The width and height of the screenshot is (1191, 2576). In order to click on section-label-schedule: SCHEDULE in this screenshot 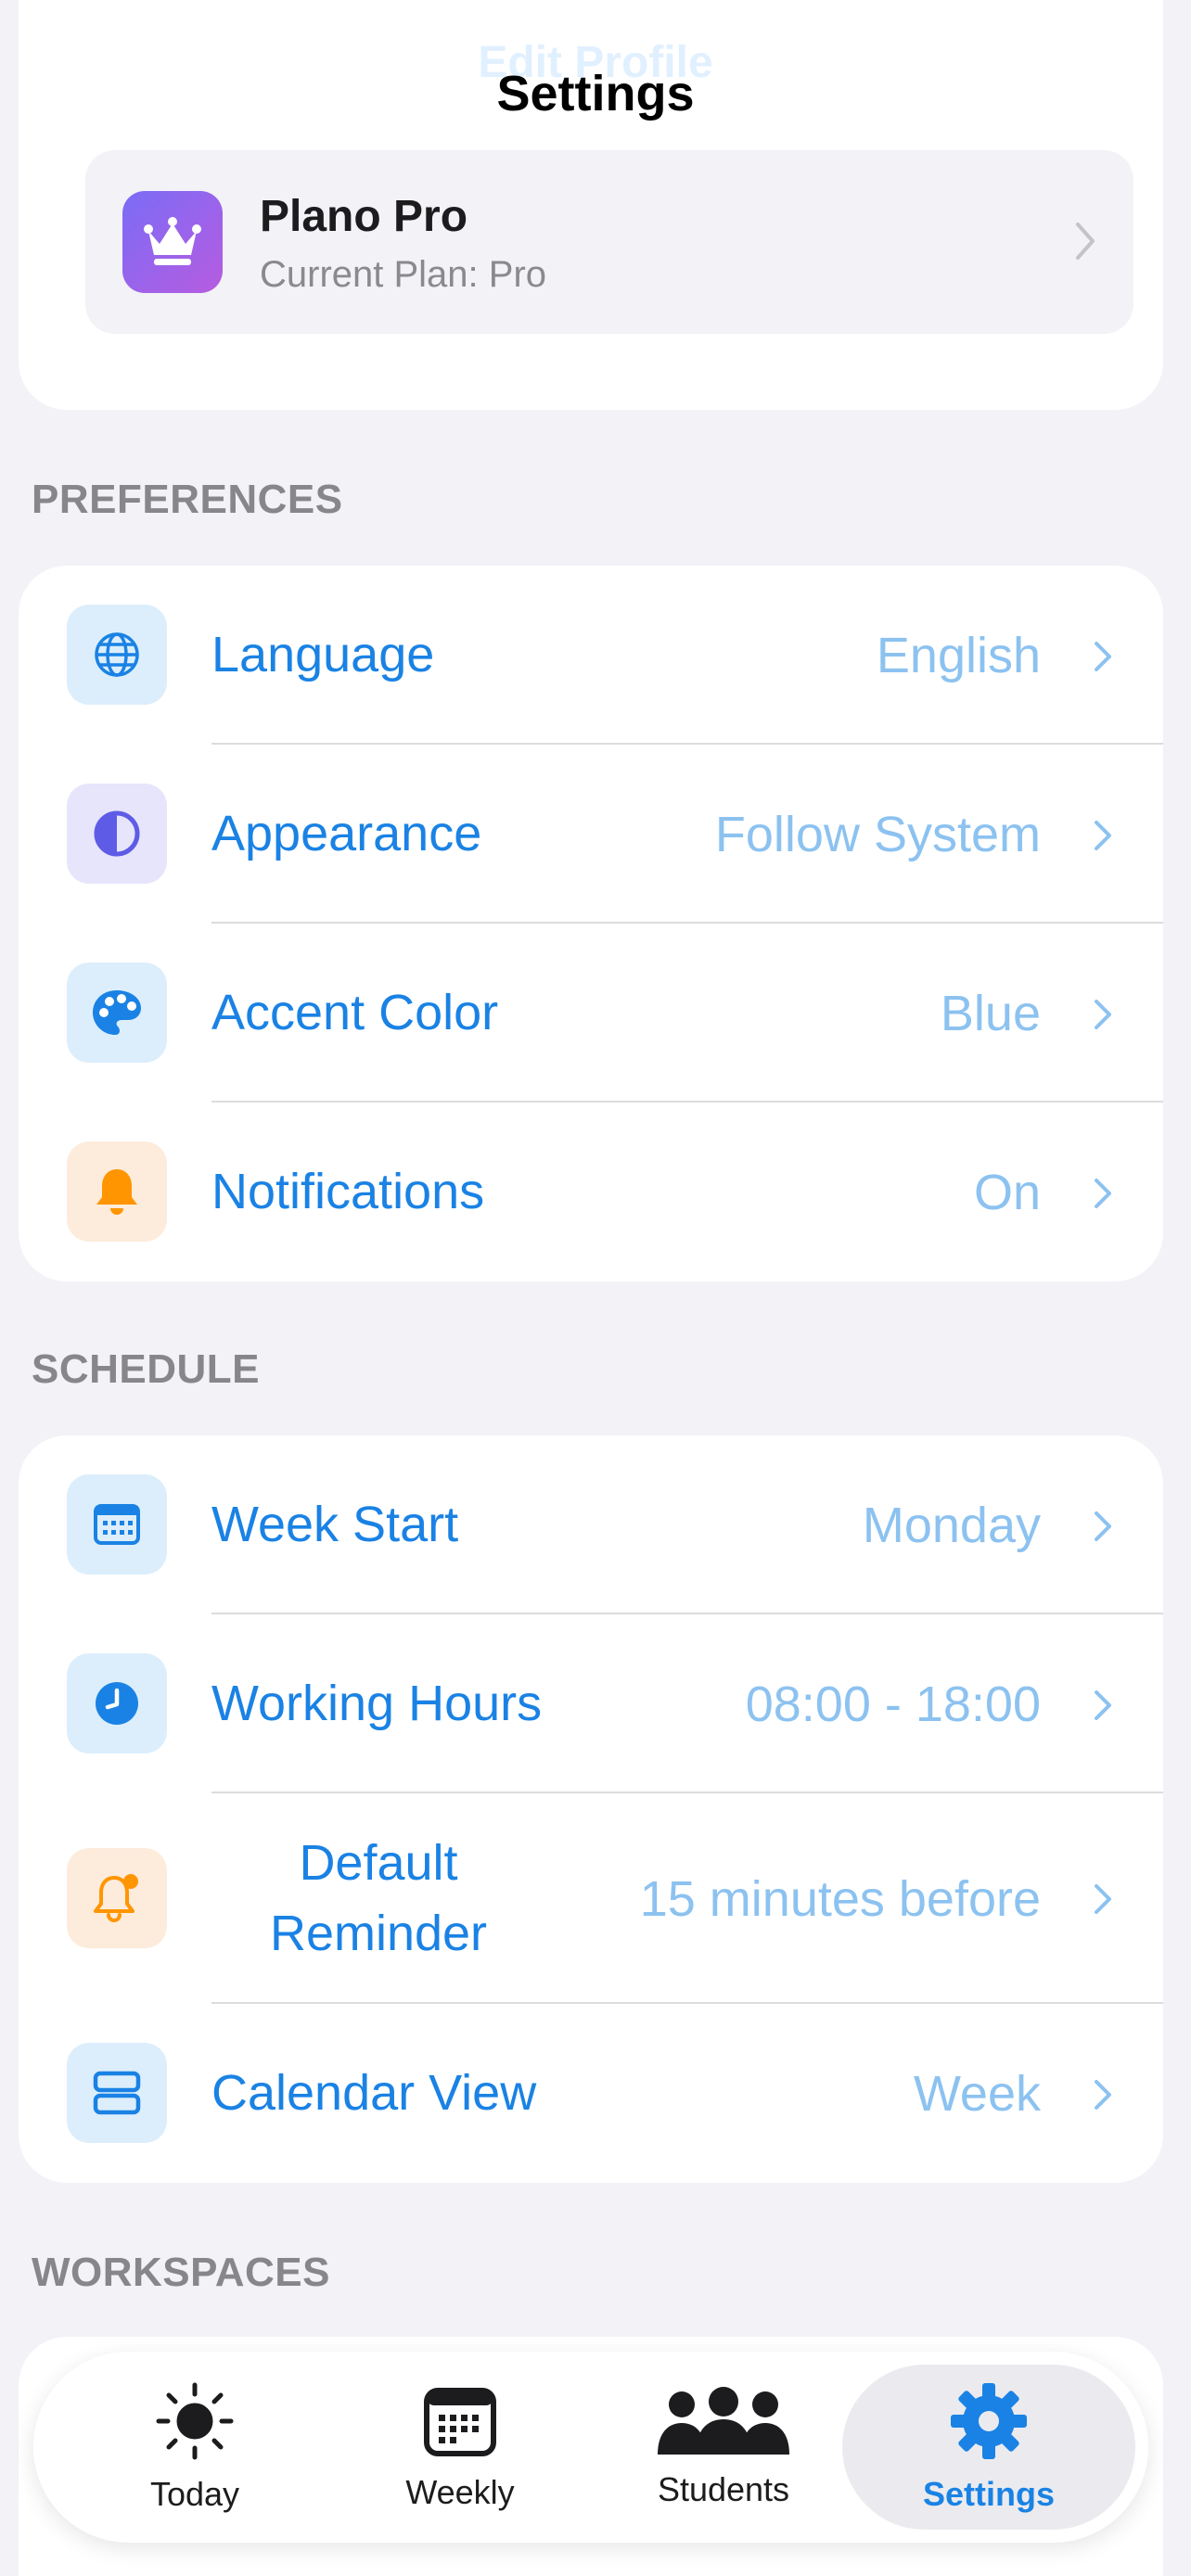, I will do `click(146, 1369)`.